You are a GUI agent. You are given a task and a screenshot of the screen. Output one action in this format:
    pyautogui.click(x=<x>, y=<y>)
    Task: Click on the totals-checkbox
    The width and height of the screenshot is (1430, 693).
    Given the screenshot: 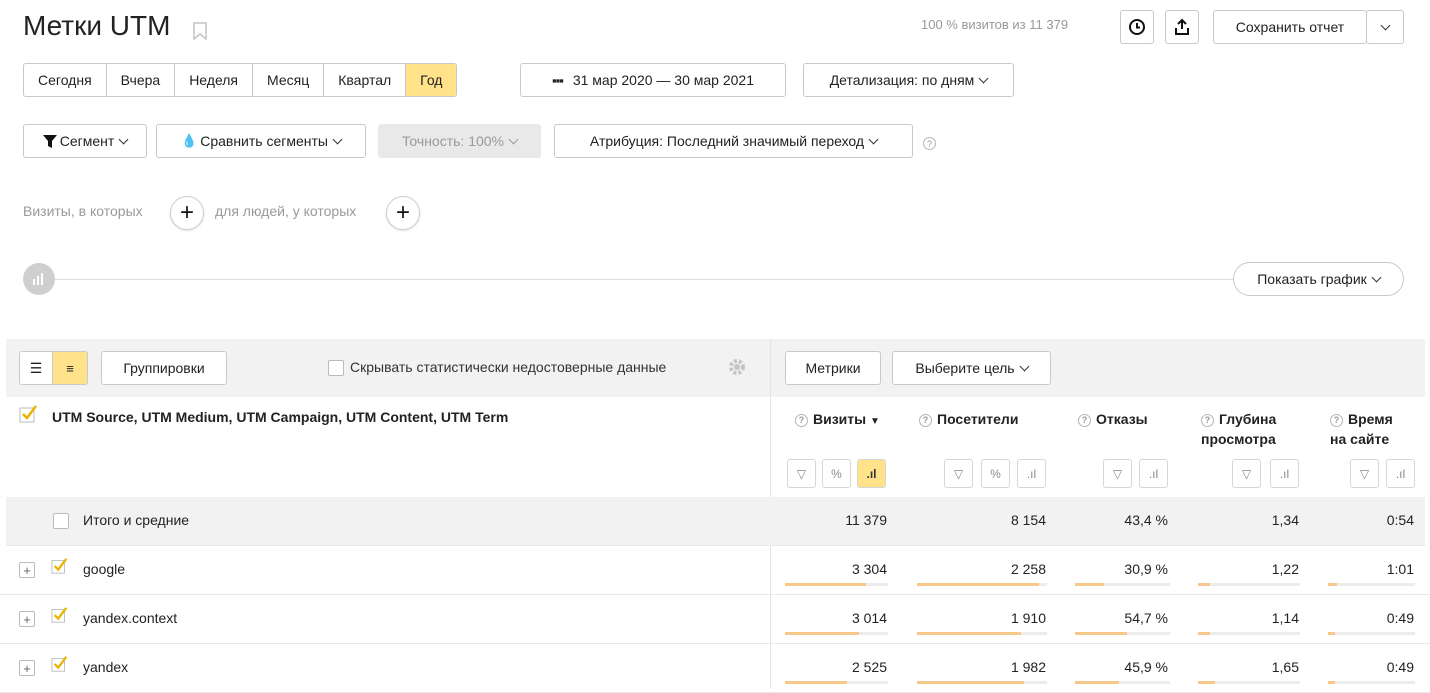 What is the action you would take?
    pyautogui.click(x=61, y=521)
    